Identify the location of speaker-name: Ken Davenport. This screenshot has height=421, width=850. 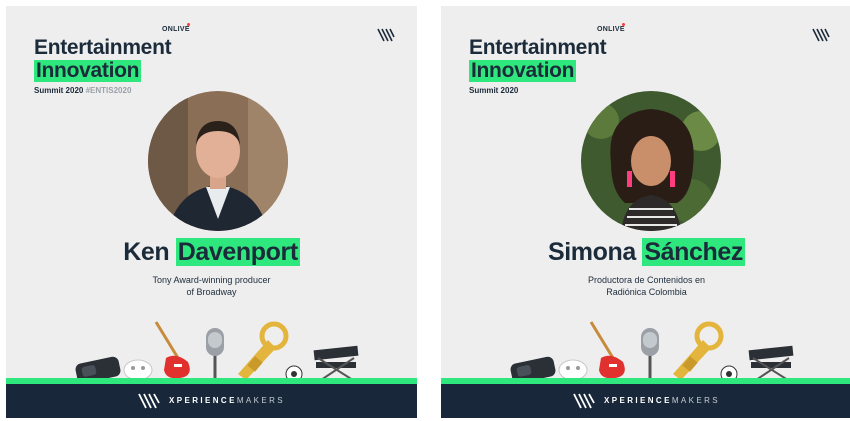
(211, 252).